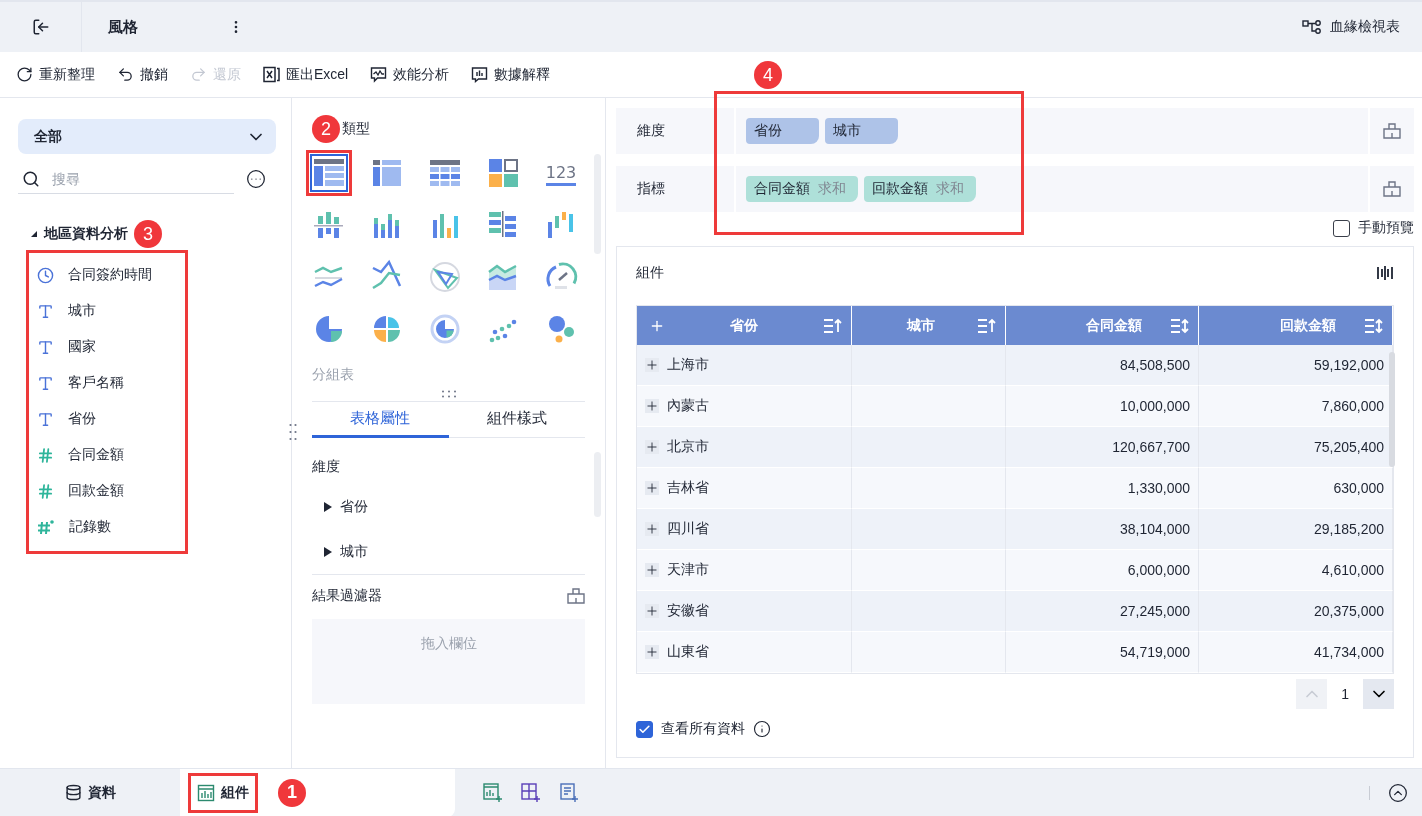 This screenshot has height=816, width=1422. I want to click on exit-icon, so click(40, 27).